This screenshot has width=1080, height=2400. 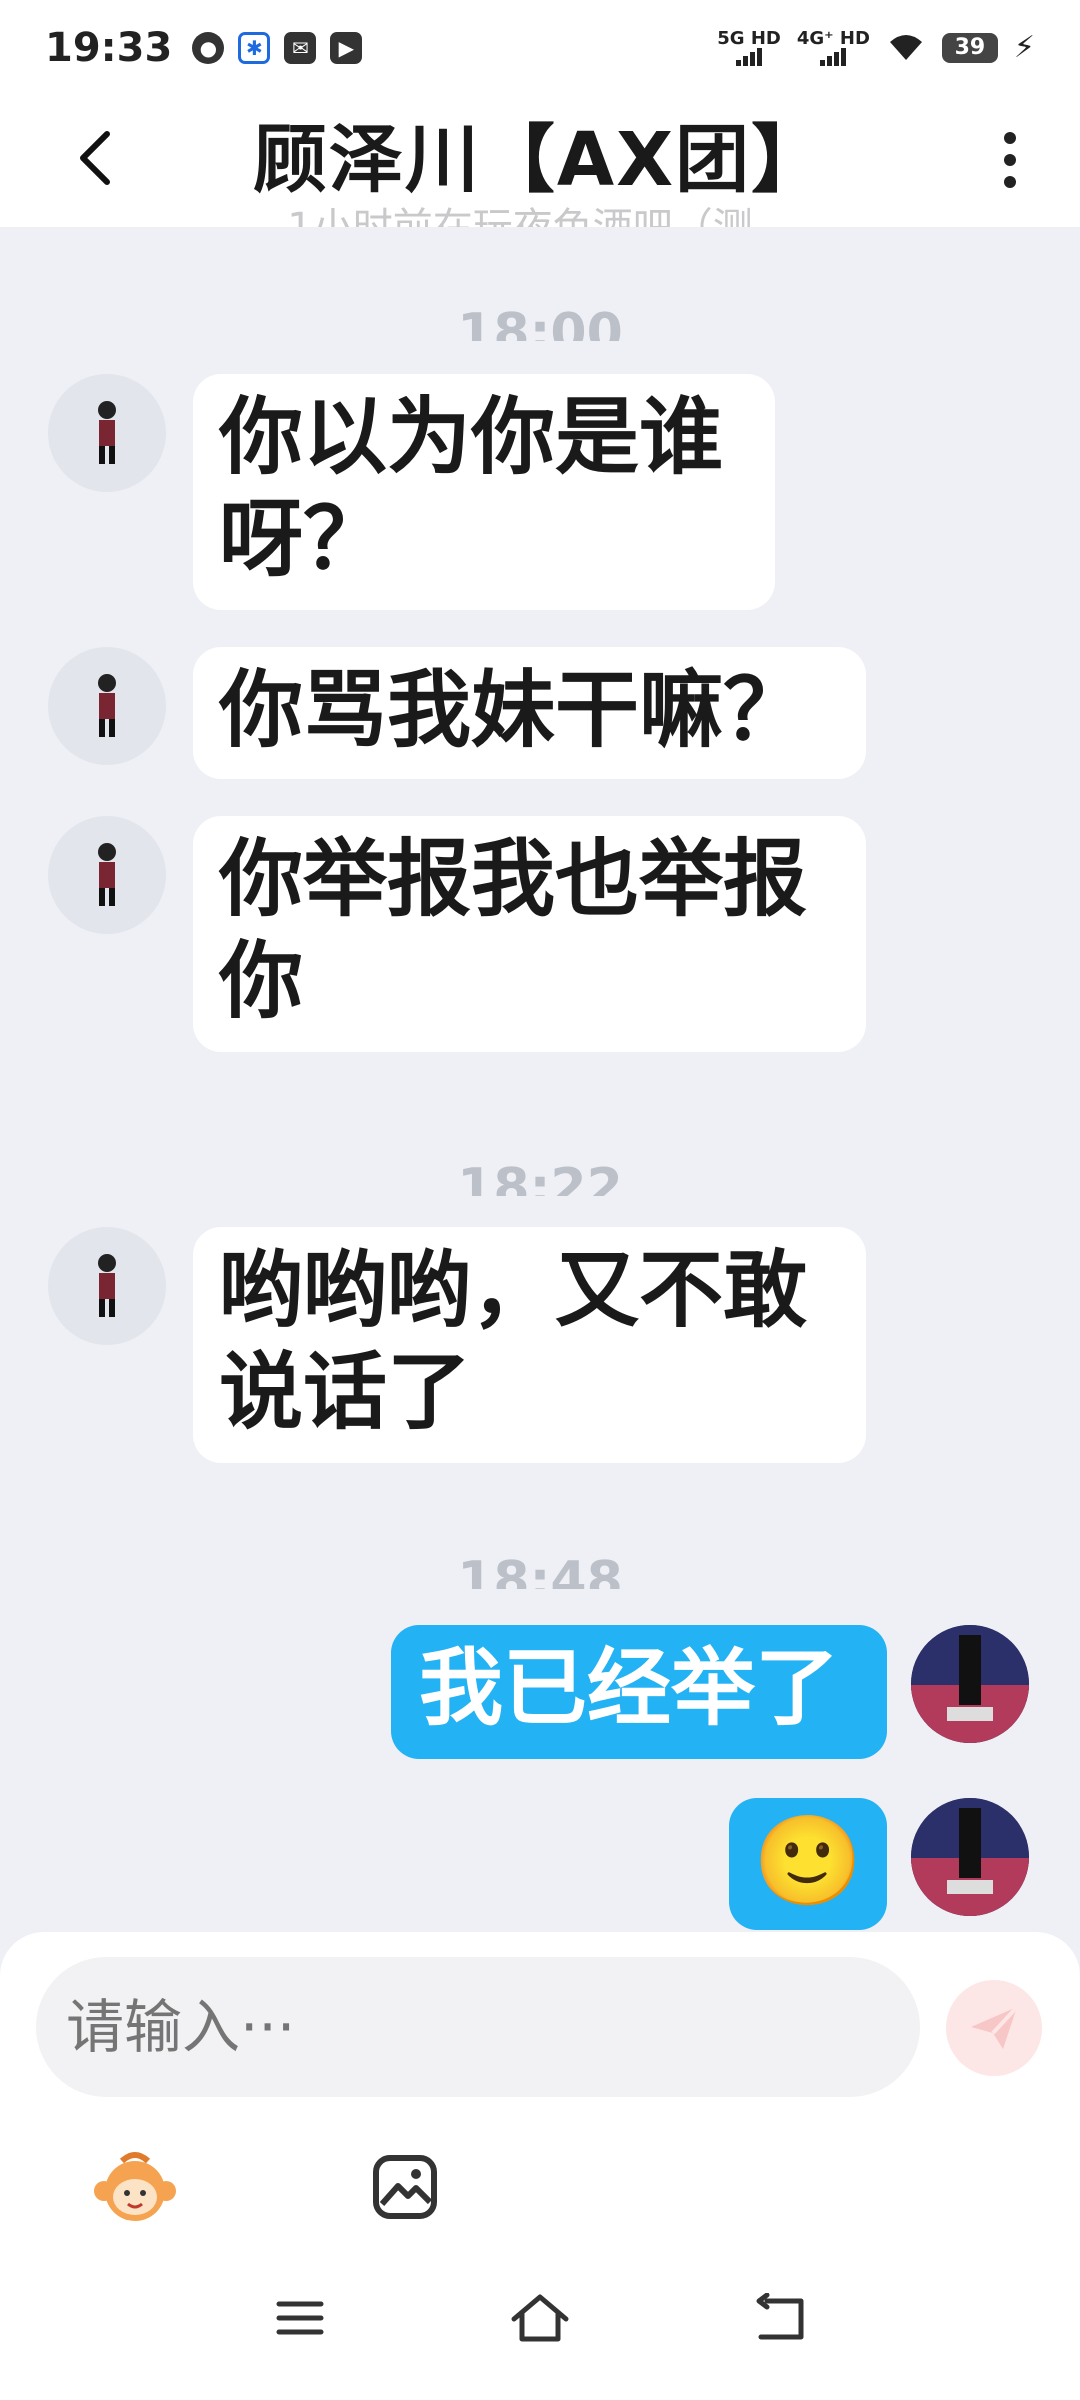 I want to click on net1-label: 5G HD, so click(x=749, y=38).